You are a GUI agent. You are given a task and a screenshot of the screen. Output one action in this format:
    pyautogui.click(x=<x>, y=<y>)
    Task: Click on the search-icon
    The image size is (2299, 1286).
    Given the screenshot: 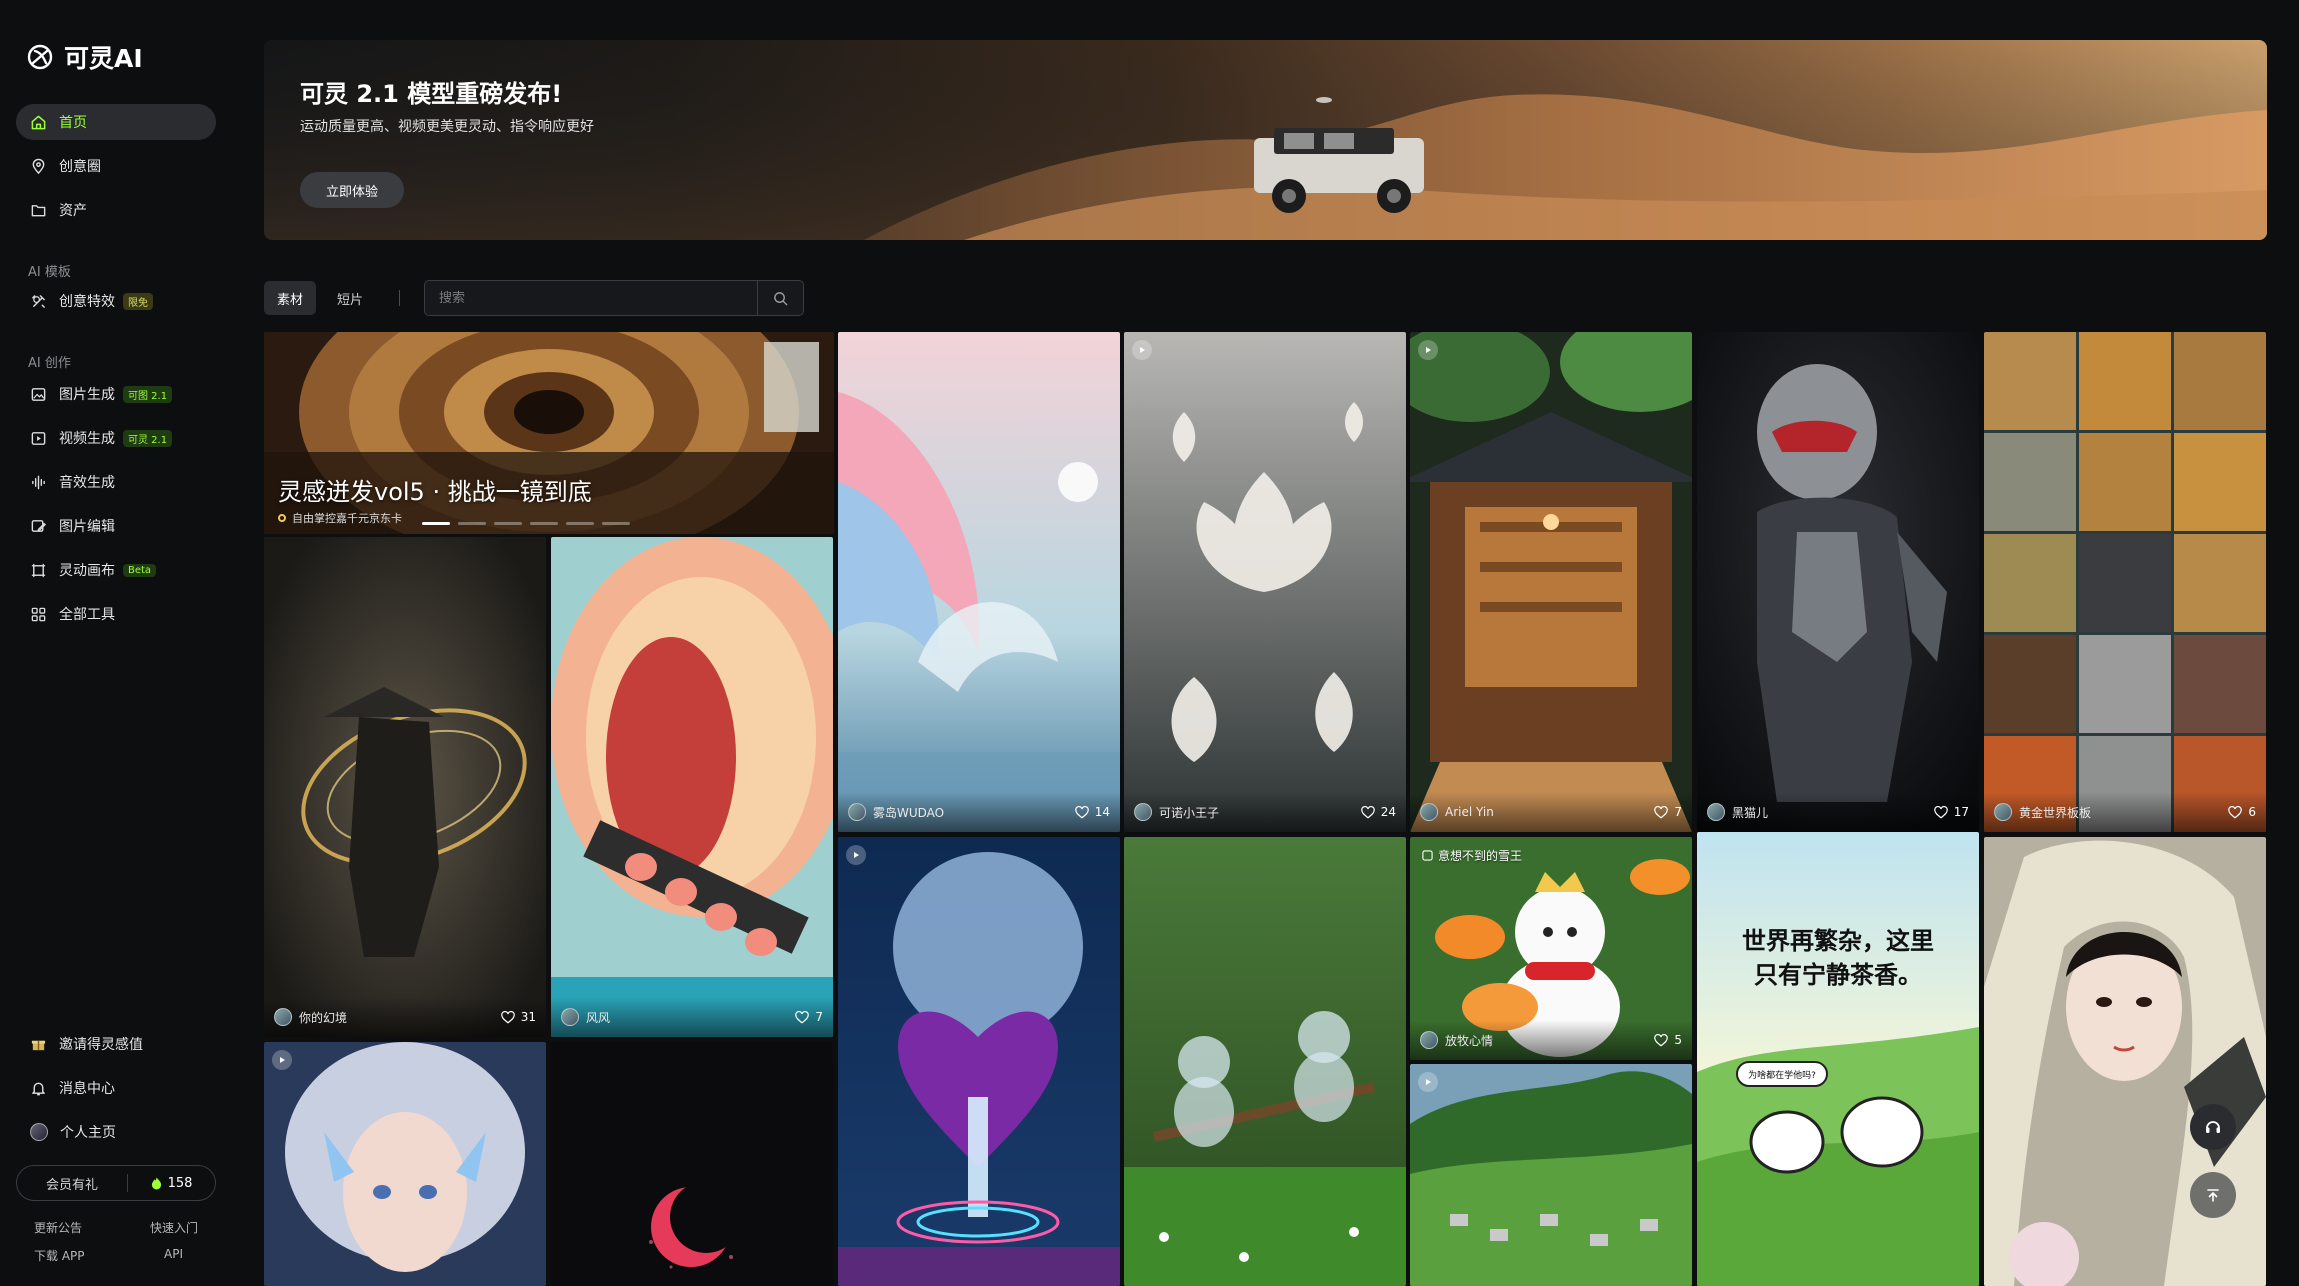 What is the action you would take?
    pyautogui.click(x=781, y=298)
    